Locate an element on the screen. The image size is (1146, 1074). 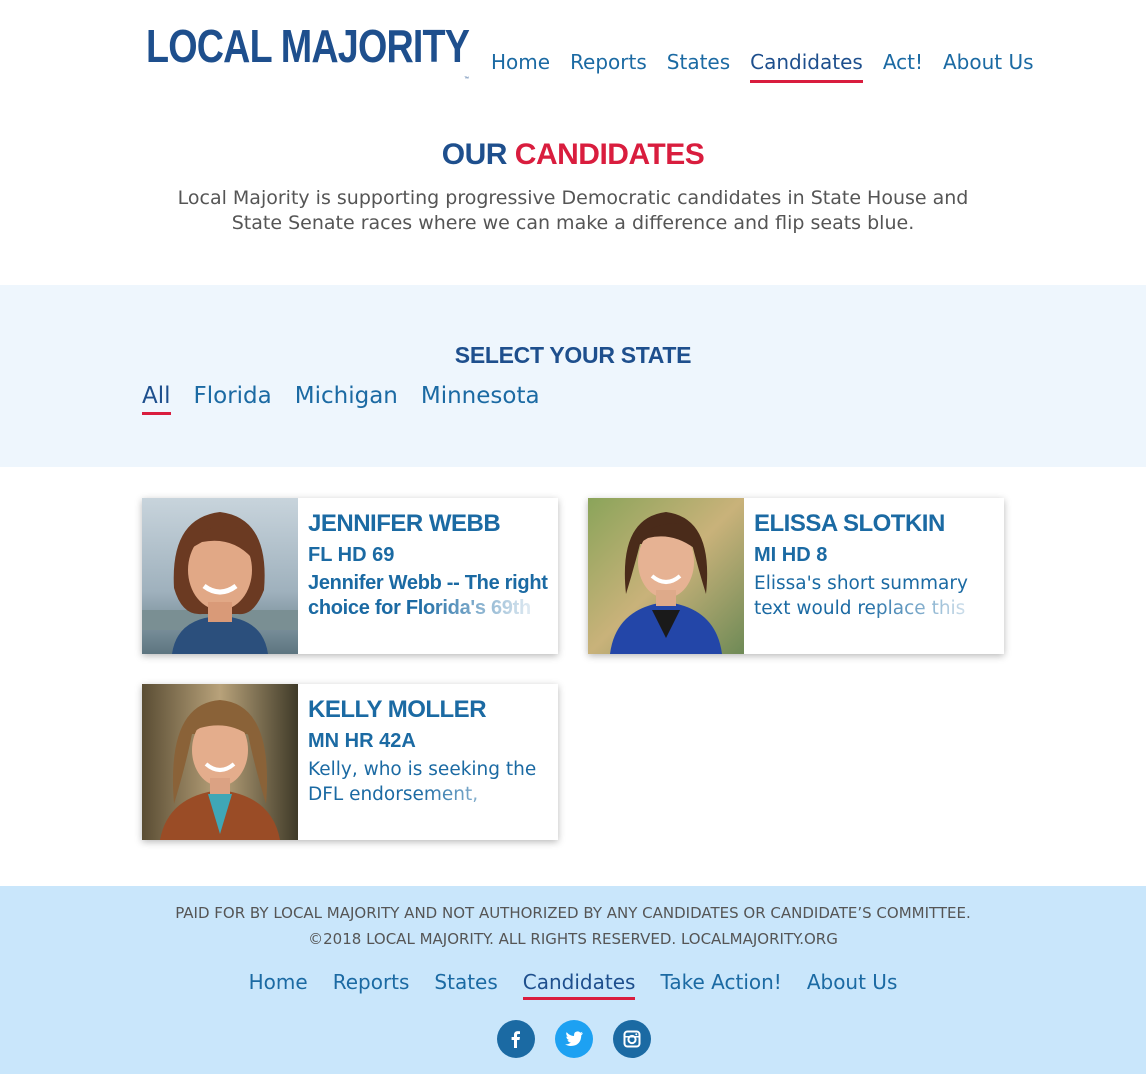
candidate-district: MI HD 8 is located at coordinates (791, 555).